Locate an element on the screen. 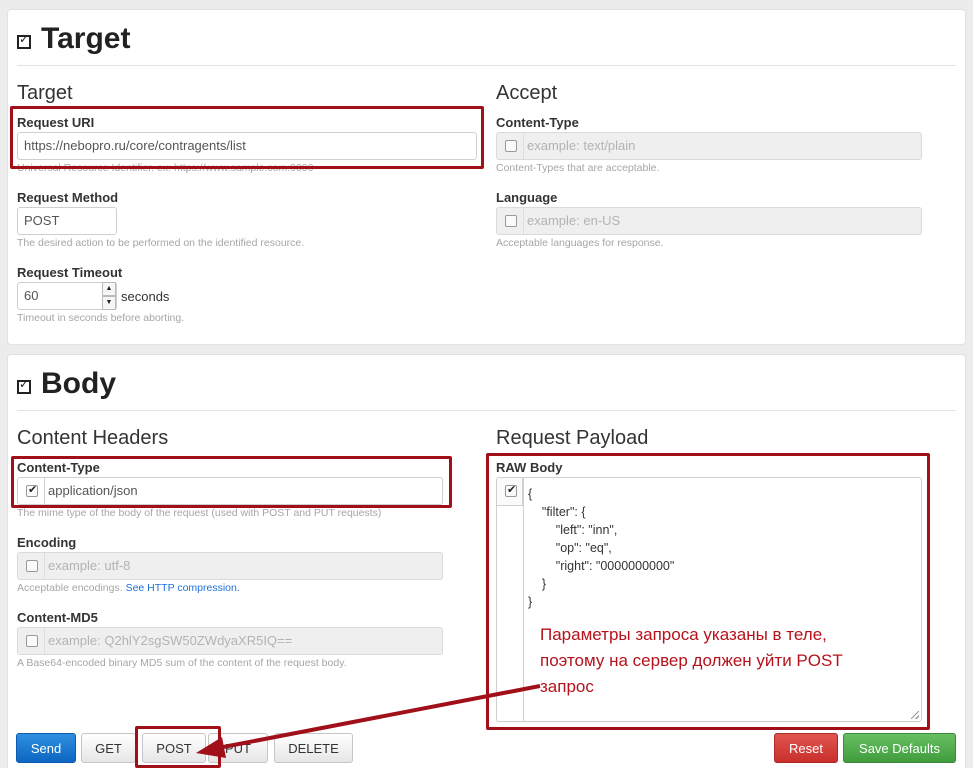 Image resolution: width=973 pixels, height=768 pixels. arrow-head-icon is located at coordinates (211, 747).